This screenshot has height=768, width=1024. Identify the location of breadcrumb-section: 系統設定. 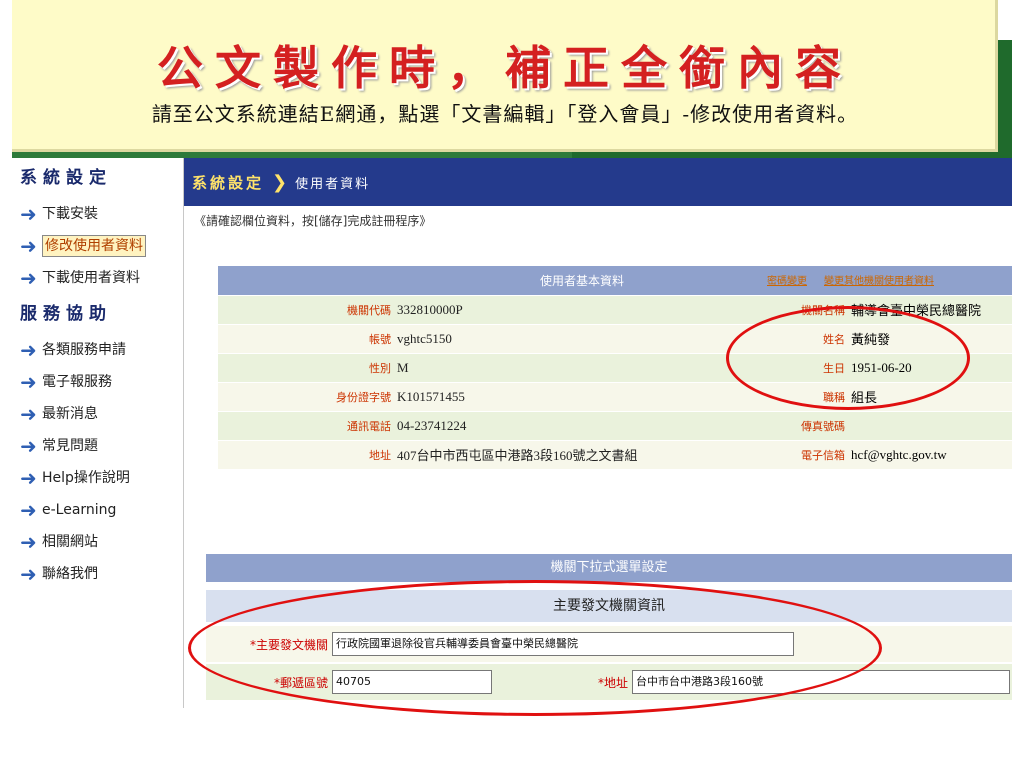
(228, 182).